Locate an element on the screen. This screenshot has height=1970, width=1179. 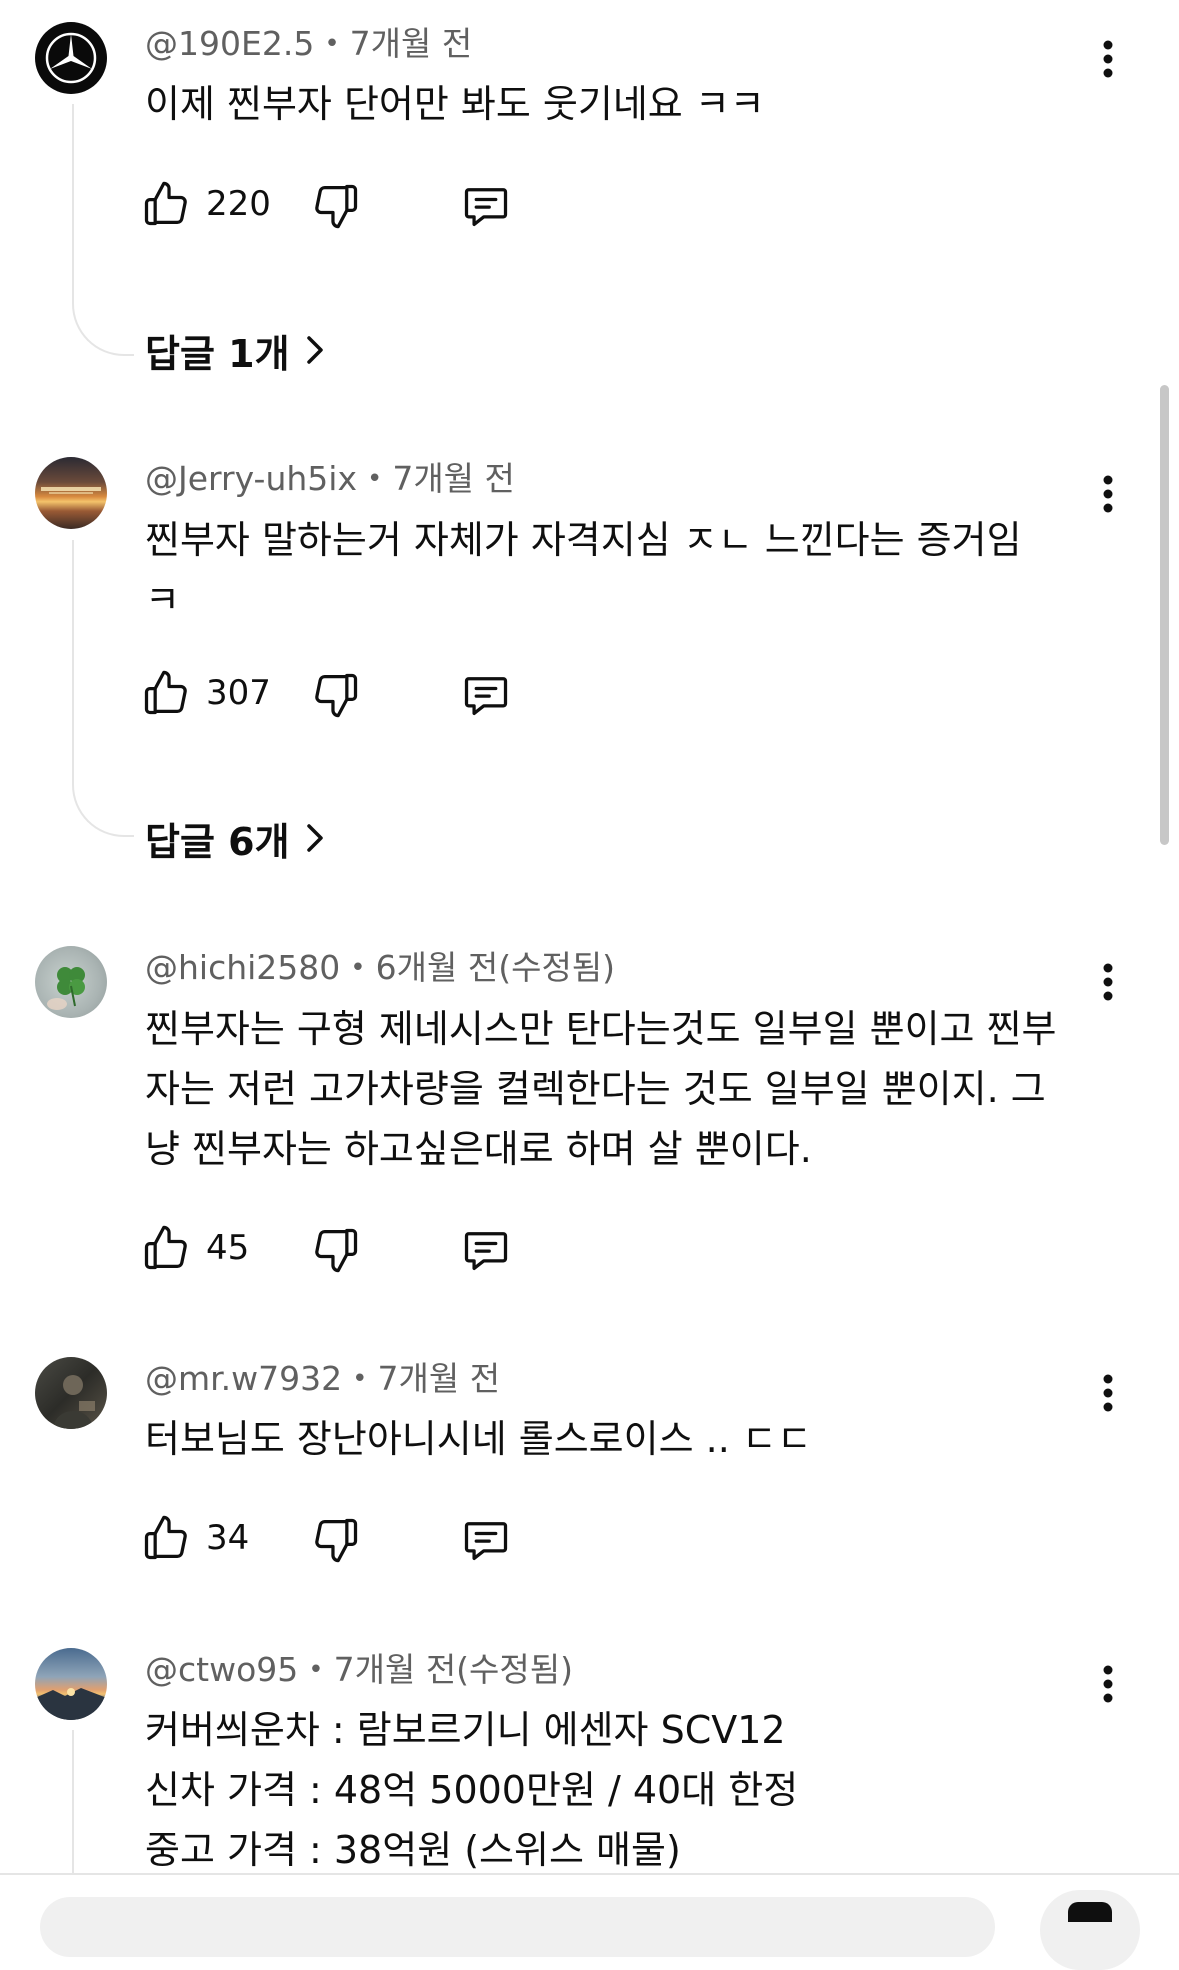
like-button: 34 is located at coordinates (194, 1538).